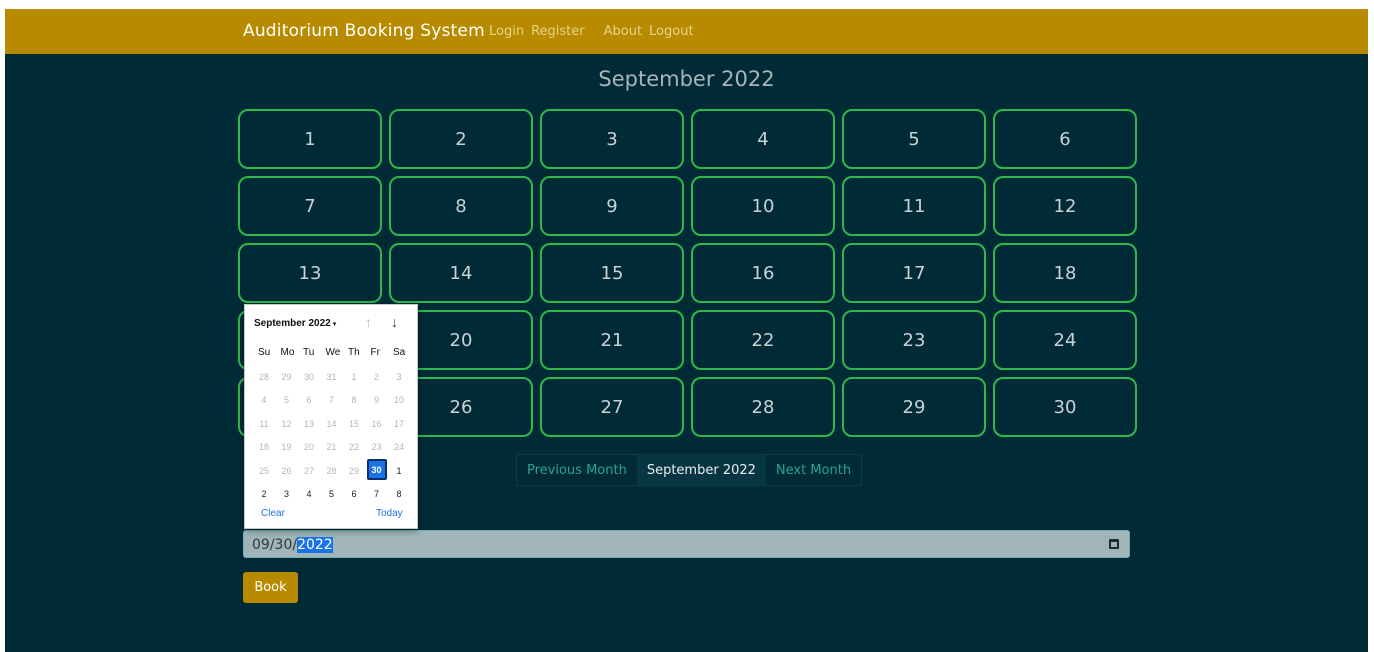 The image size is (1374, 652). Describe the element at coordinates (309, 352) in the screenshot. I see `picker-weekday: Tu` at that location.